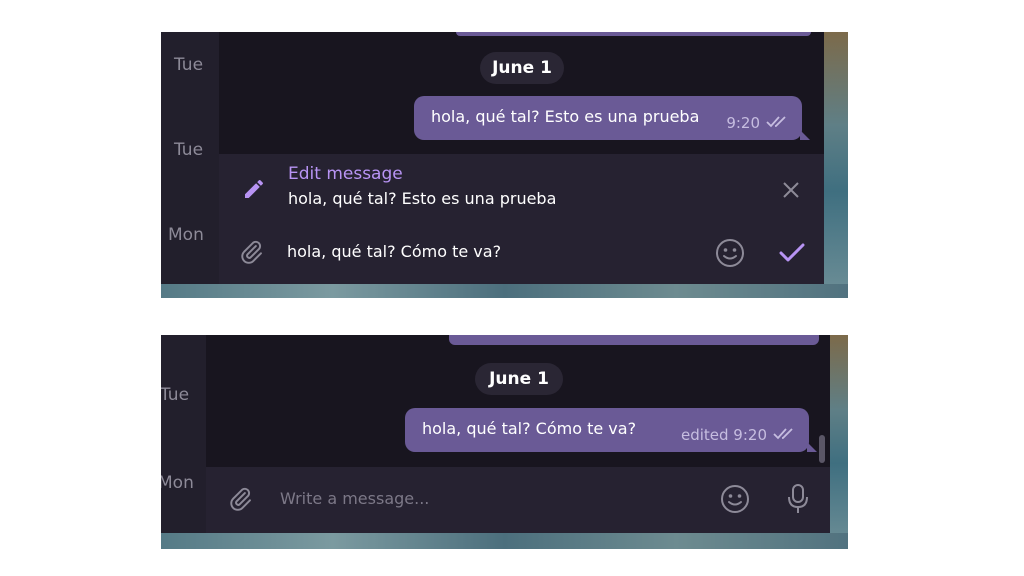 The image size is (1024, 576). Describe the element at coordinates (183, 442) in the screenshot. I see `chat-list-sidebar: Tue Mon` at that location.